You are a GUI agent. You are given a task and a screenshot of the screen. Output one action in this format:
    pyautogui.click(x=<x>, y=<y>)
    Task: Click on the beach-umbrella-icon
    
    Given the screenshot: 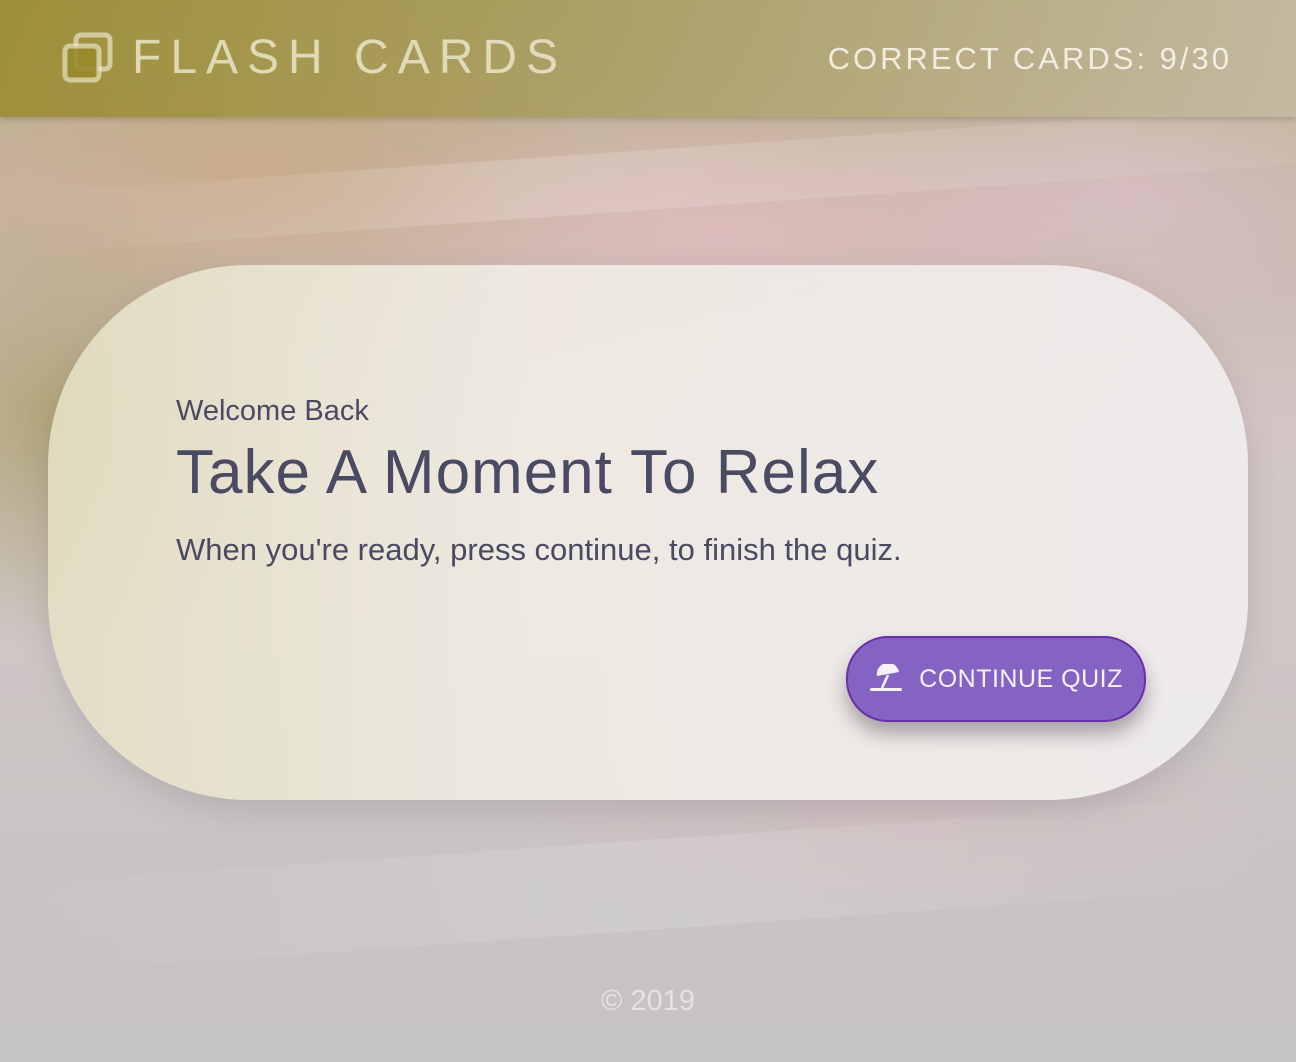 What is the action you would take?
    pyautogui.click(x=886, y=678)
    